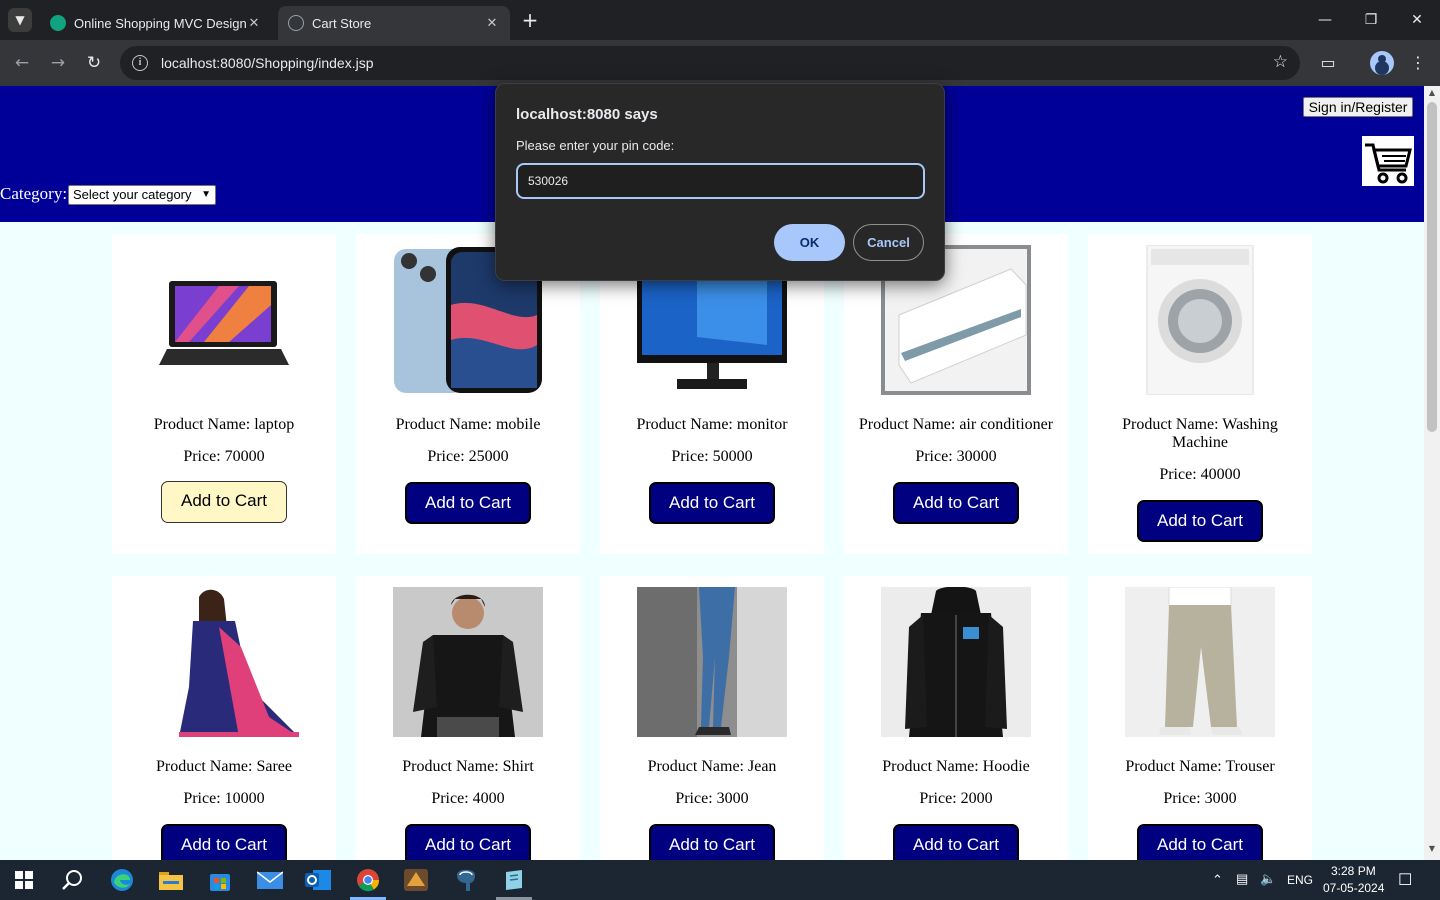  Describe the element at coordinates (1432, 267) in the screenshot. I see `scrollbar-thumb` at that location.